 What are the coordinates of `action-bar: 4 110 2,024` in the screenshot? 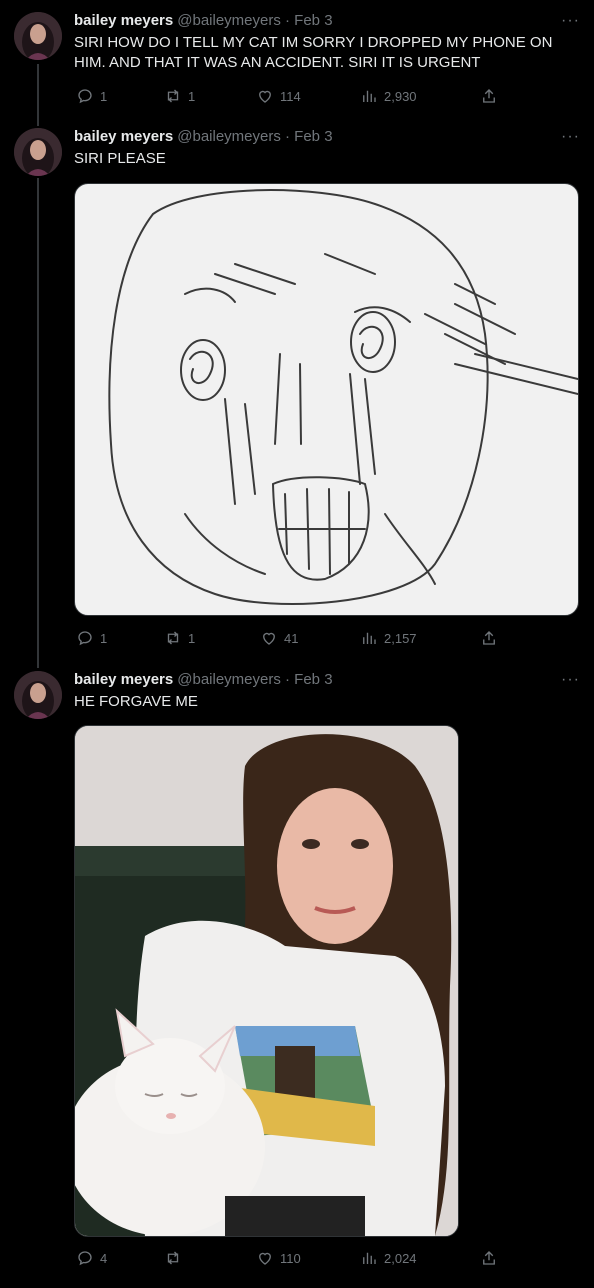 It's located at (289, 1258).